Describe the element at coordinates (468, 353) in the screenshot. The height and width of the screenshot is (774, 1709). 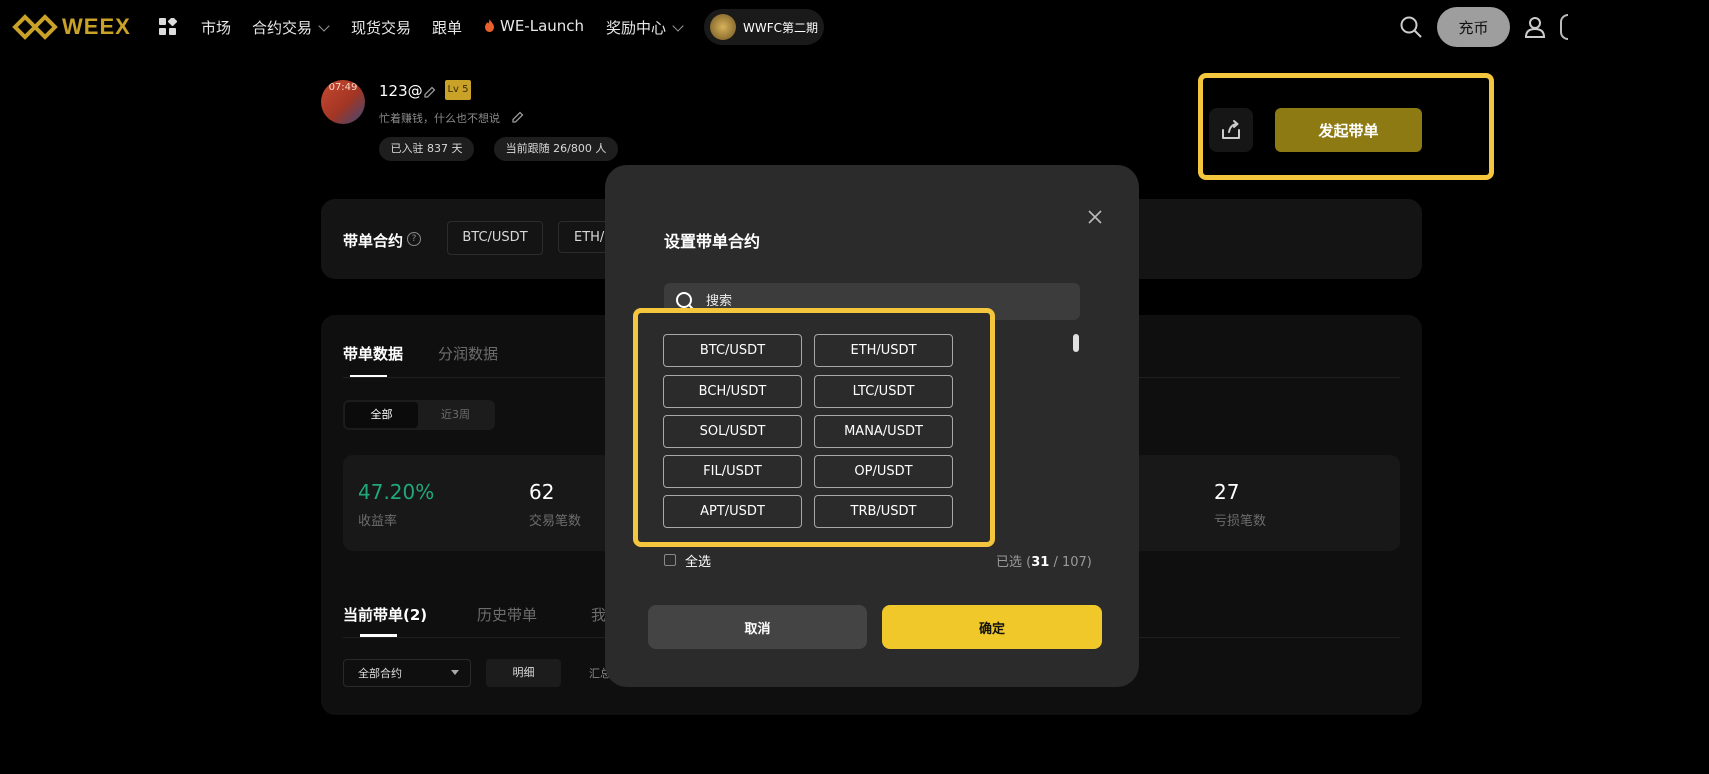
I see `tab-profit-share: 分润数据` at that location.